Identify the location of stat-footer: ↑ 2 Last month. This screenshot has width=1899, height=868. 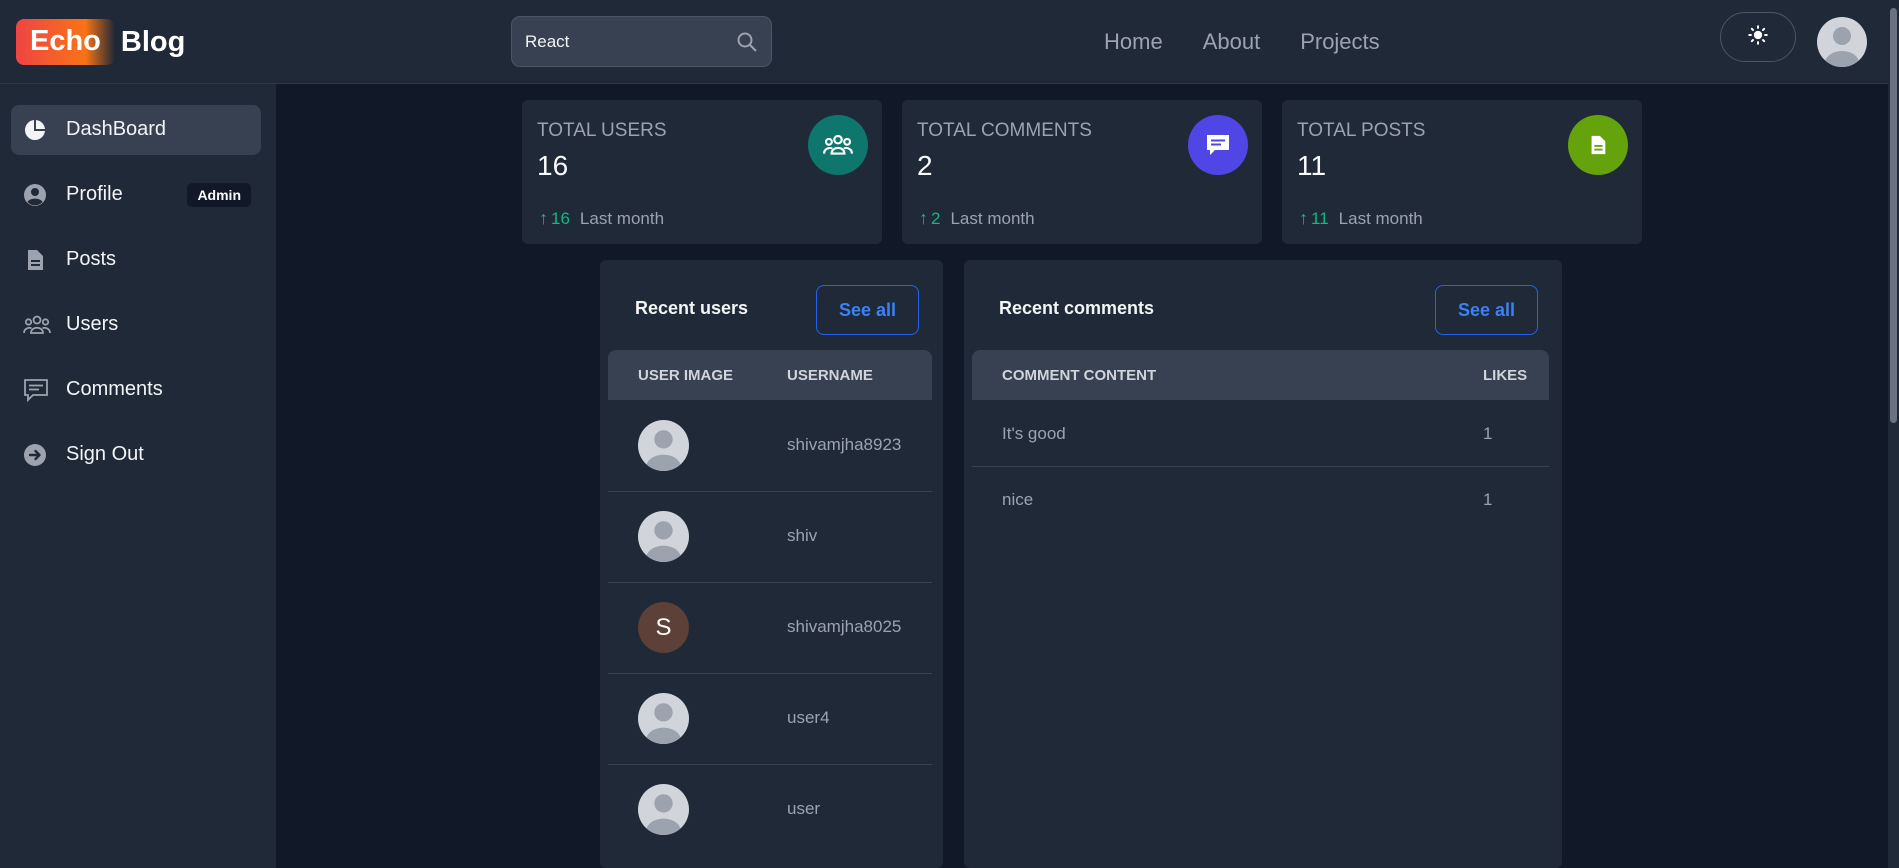
(977, 218).